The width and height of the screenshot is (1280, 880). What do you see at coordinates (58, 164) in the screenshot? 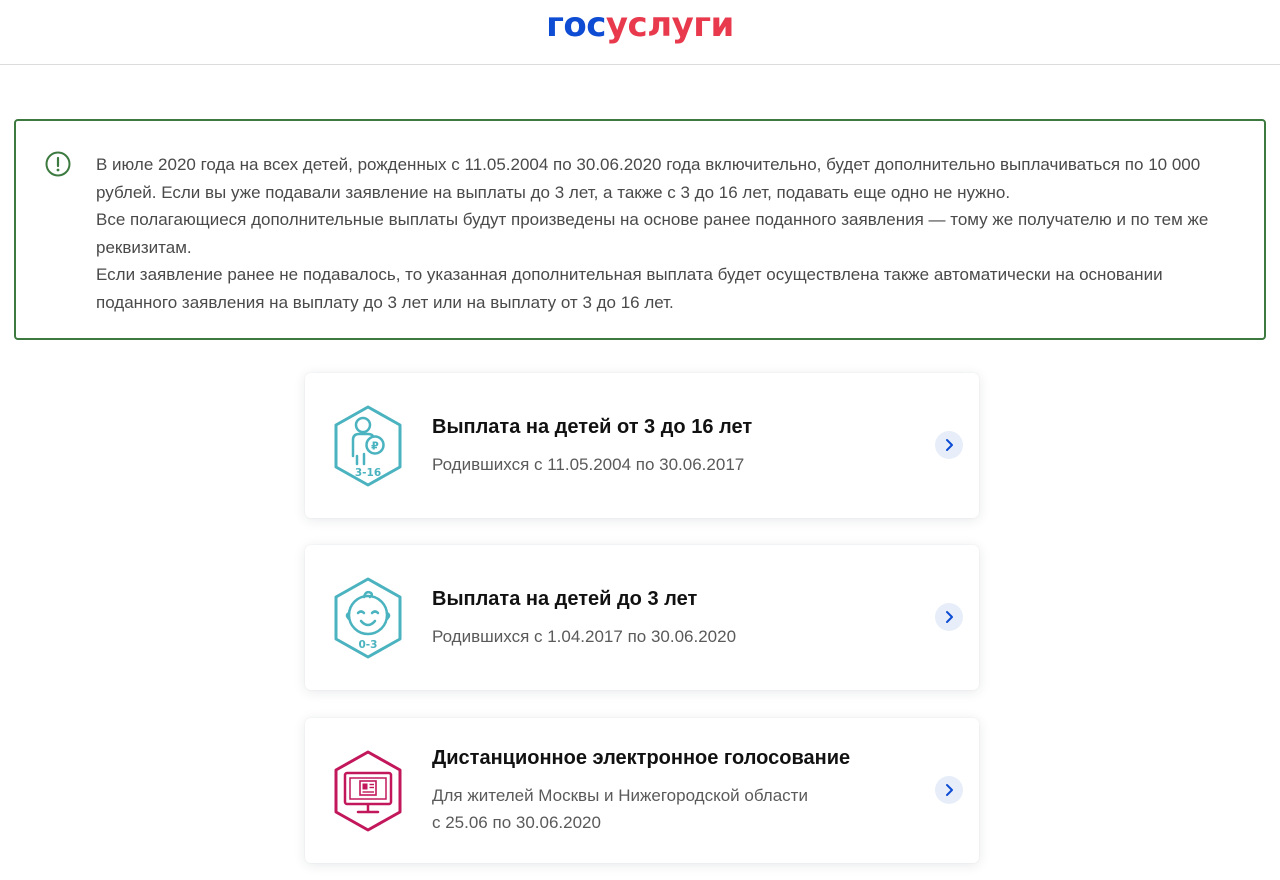
I see `exclamation-circle-icon` at bounding box center [58, 164].